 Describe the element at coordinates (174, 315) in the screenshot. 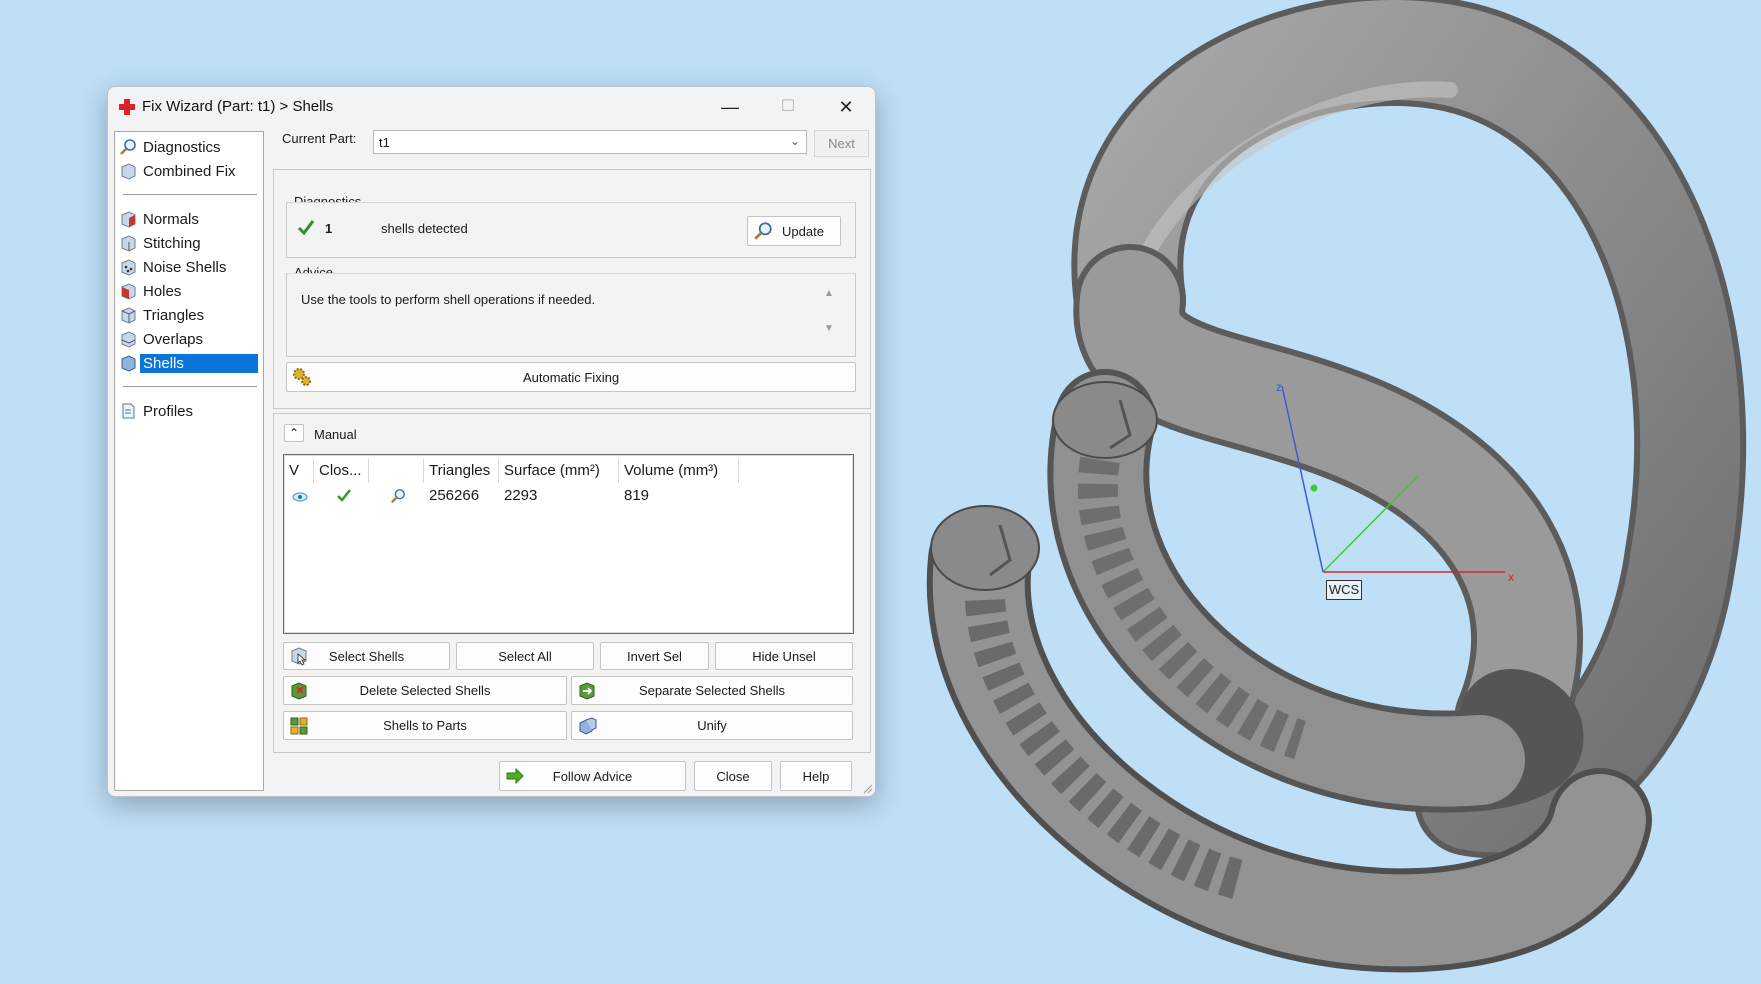

I see `nav-label: Triangles` at that location.